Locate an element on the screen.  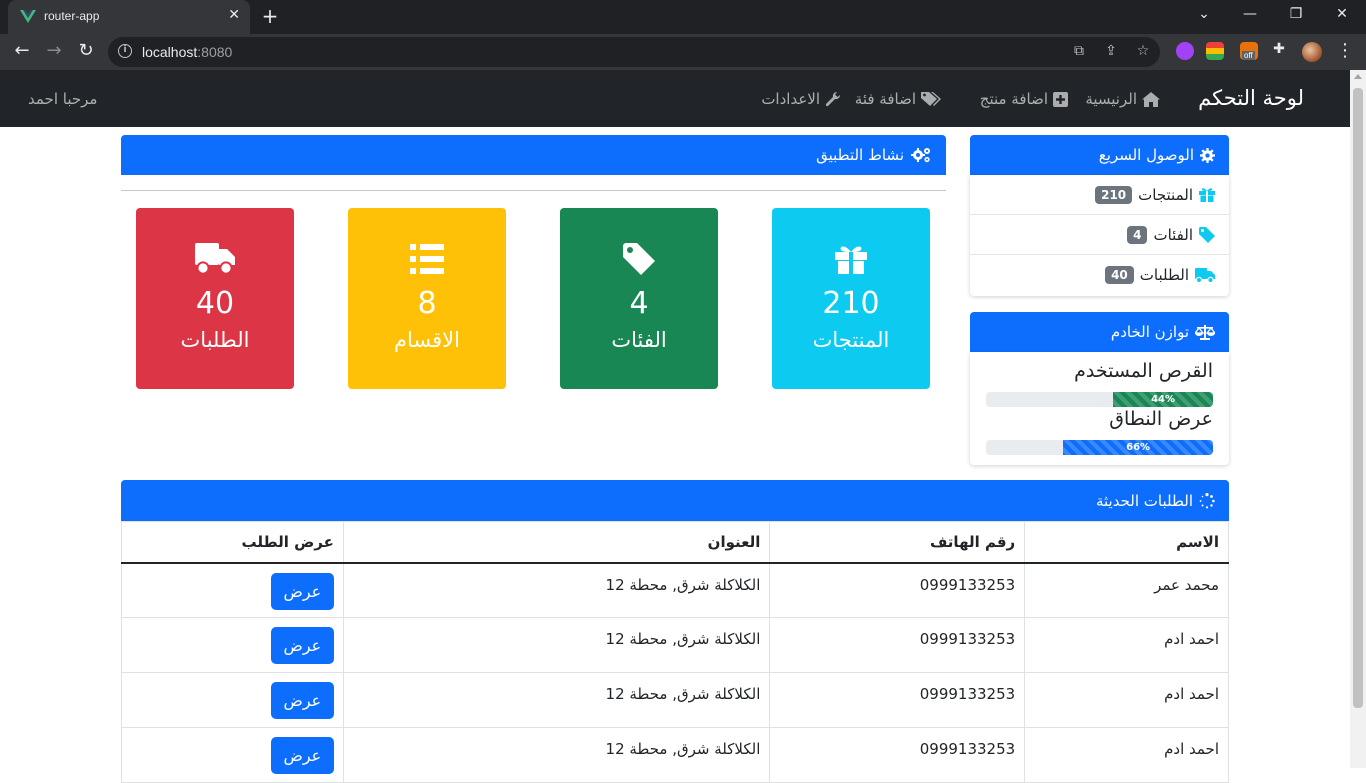
stat-label: المنتجات is located at coordinates (851, 340).